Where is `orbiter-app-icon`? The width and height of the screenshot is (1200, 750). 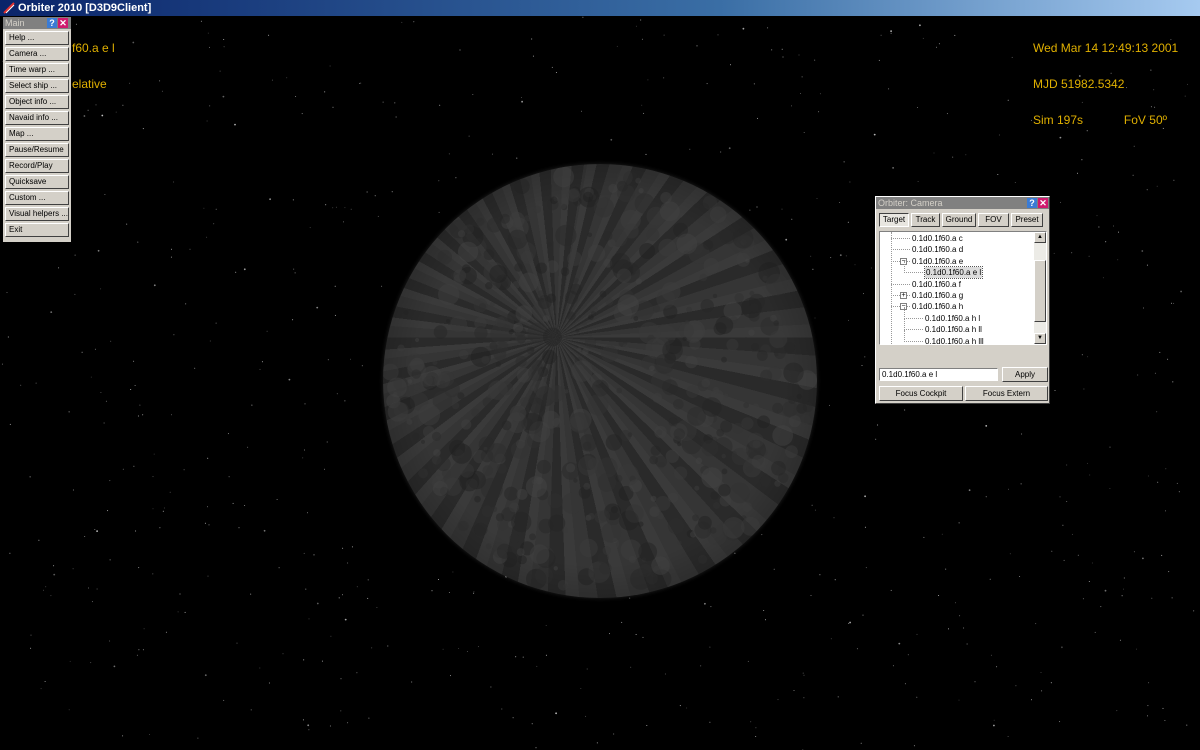 orbiter-app-icon is located at coordinates (9, 8).